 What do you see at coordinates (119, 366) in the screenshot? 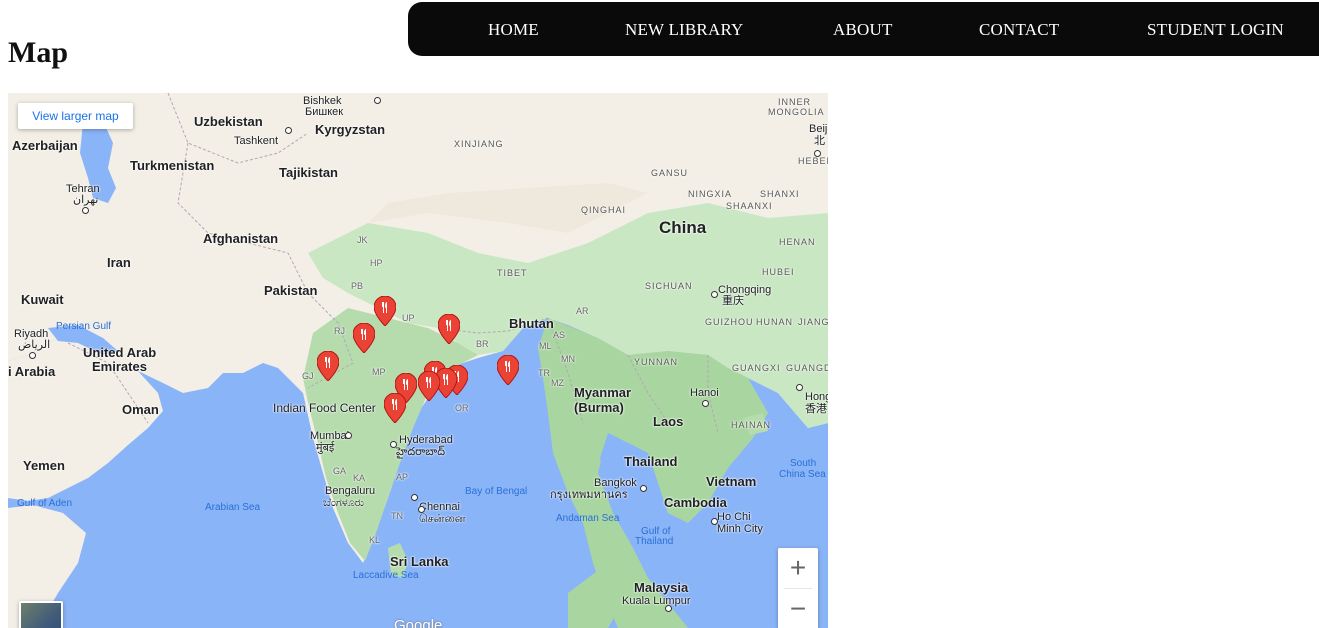
I see `map-label: Emirates` at bounding box center [119, 366].